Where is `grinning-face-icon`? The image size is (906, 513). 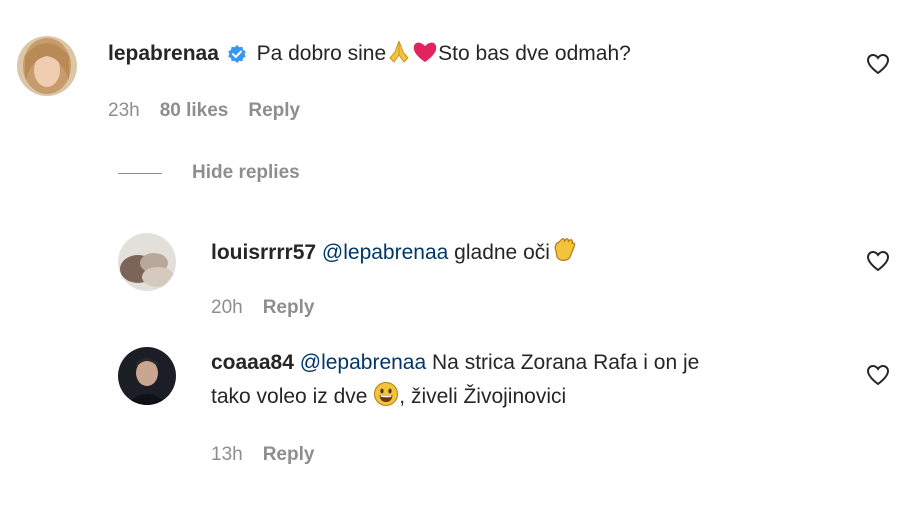 grinning-face-icon is located at coordinates (386, 394).